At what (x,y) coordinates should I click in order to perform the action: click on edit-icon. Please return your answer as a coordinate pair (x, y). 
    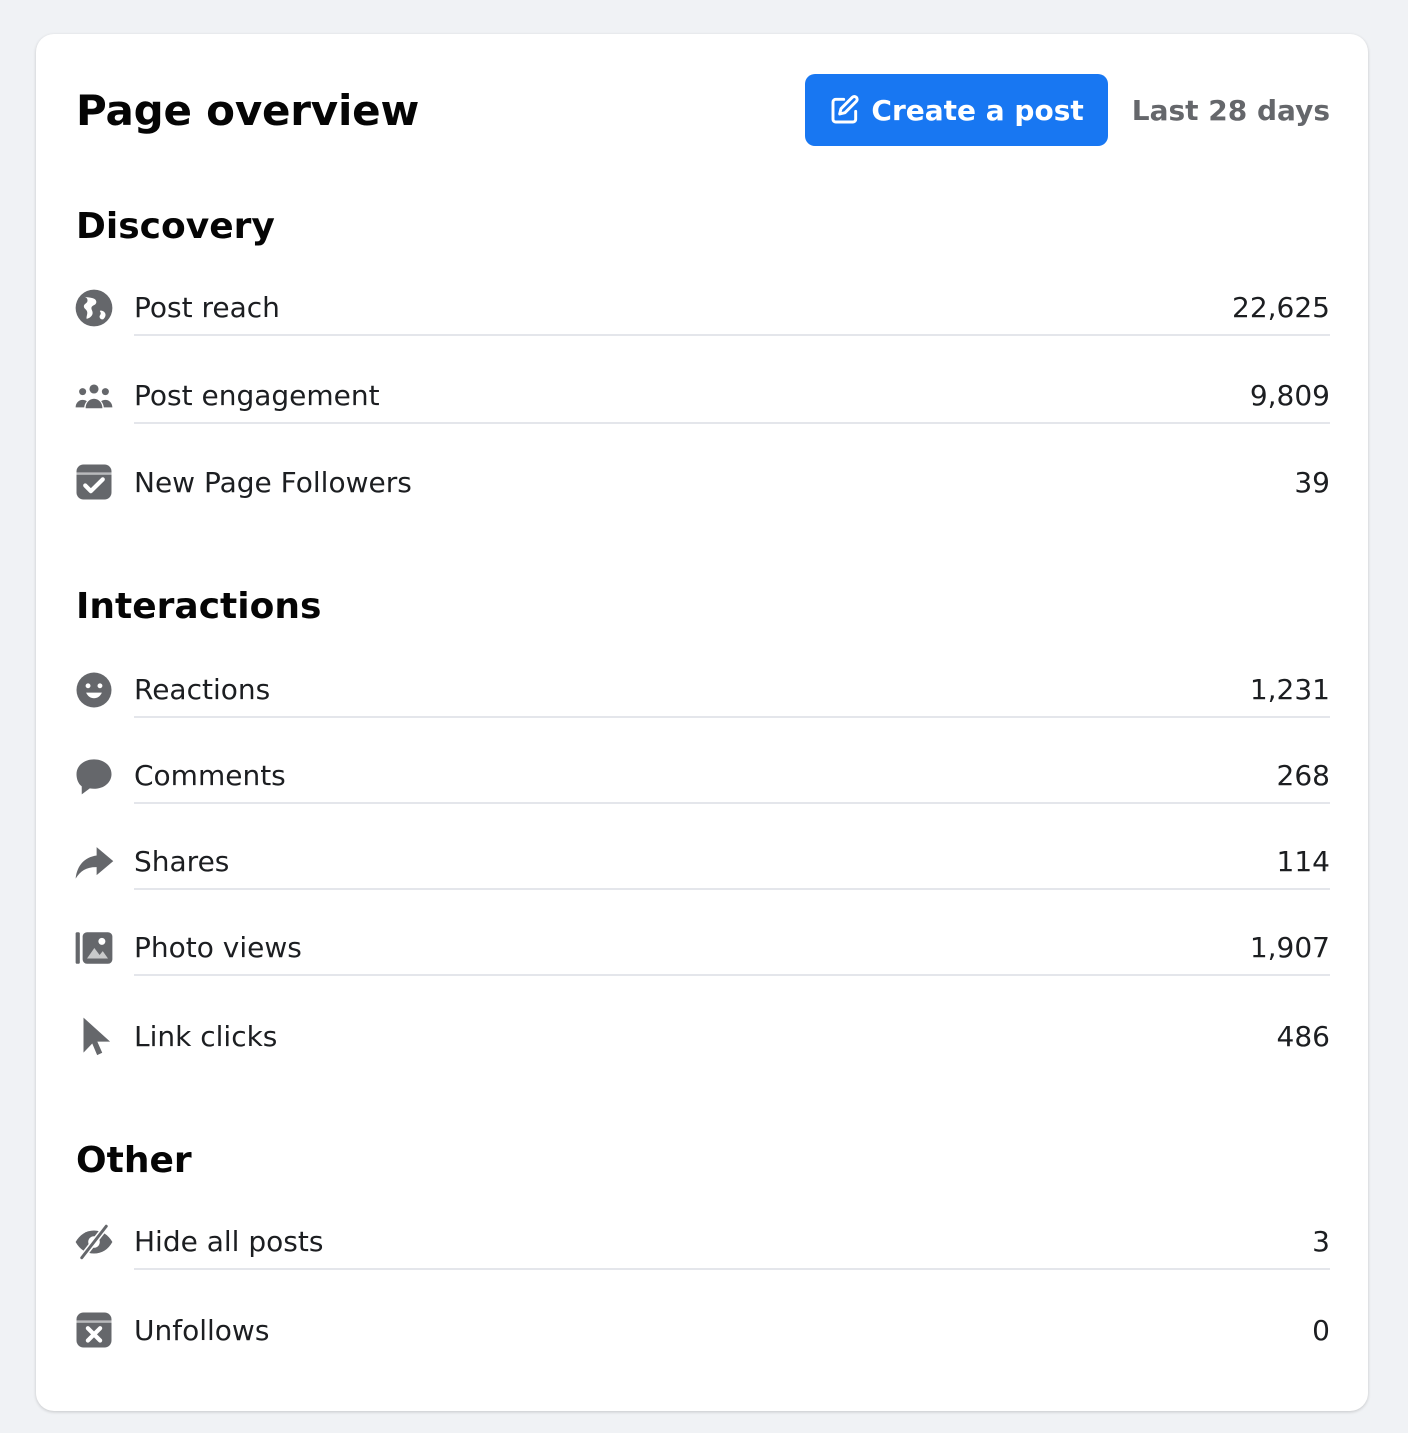
    Looking at the image, I should click on (845, 109).